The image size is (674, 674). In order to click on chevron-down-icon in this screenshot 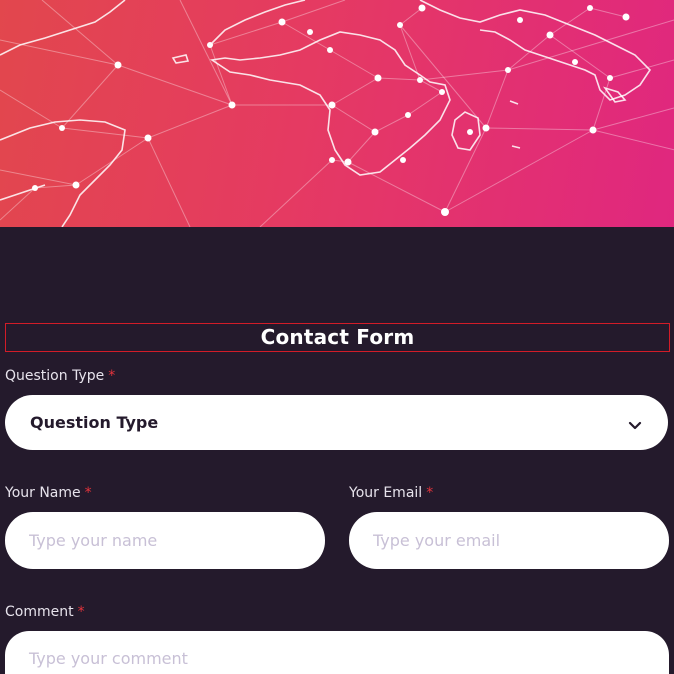, I will do `click(635, 425)`.